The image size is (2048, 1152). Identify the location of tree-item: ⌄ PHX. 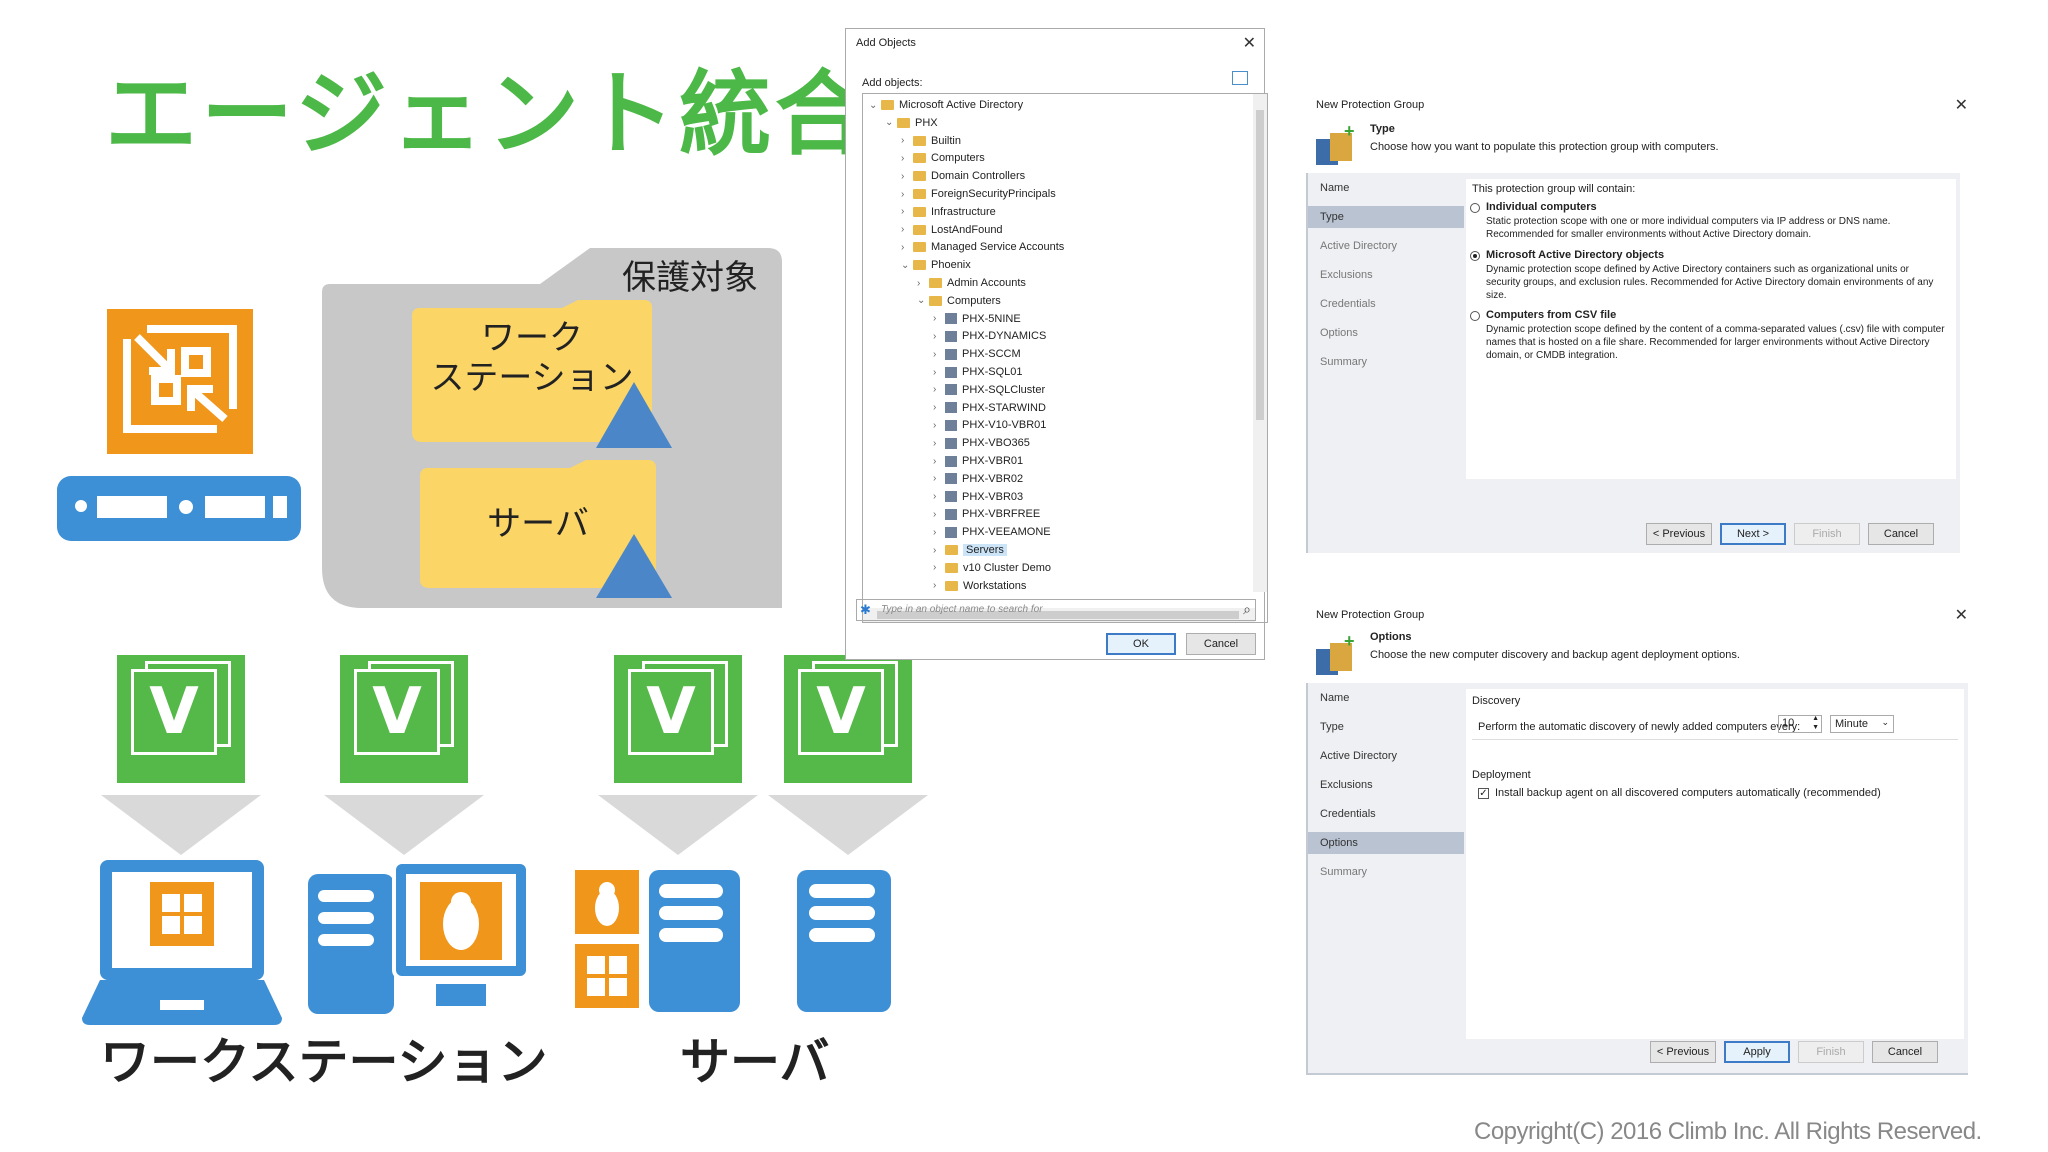
(903, 123).